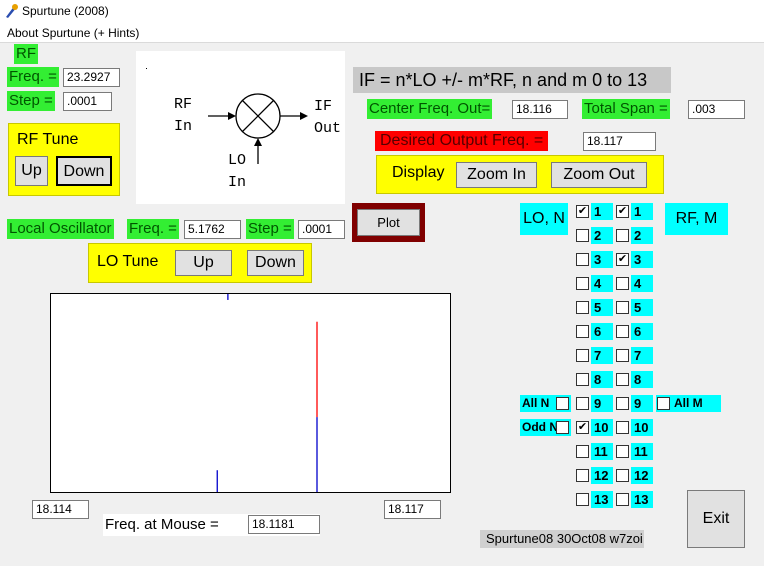  What do you see at coordinates (642, 307) in the screenshot?
I see `rf-m-number-5: 5` at bounding box center [642, 307].